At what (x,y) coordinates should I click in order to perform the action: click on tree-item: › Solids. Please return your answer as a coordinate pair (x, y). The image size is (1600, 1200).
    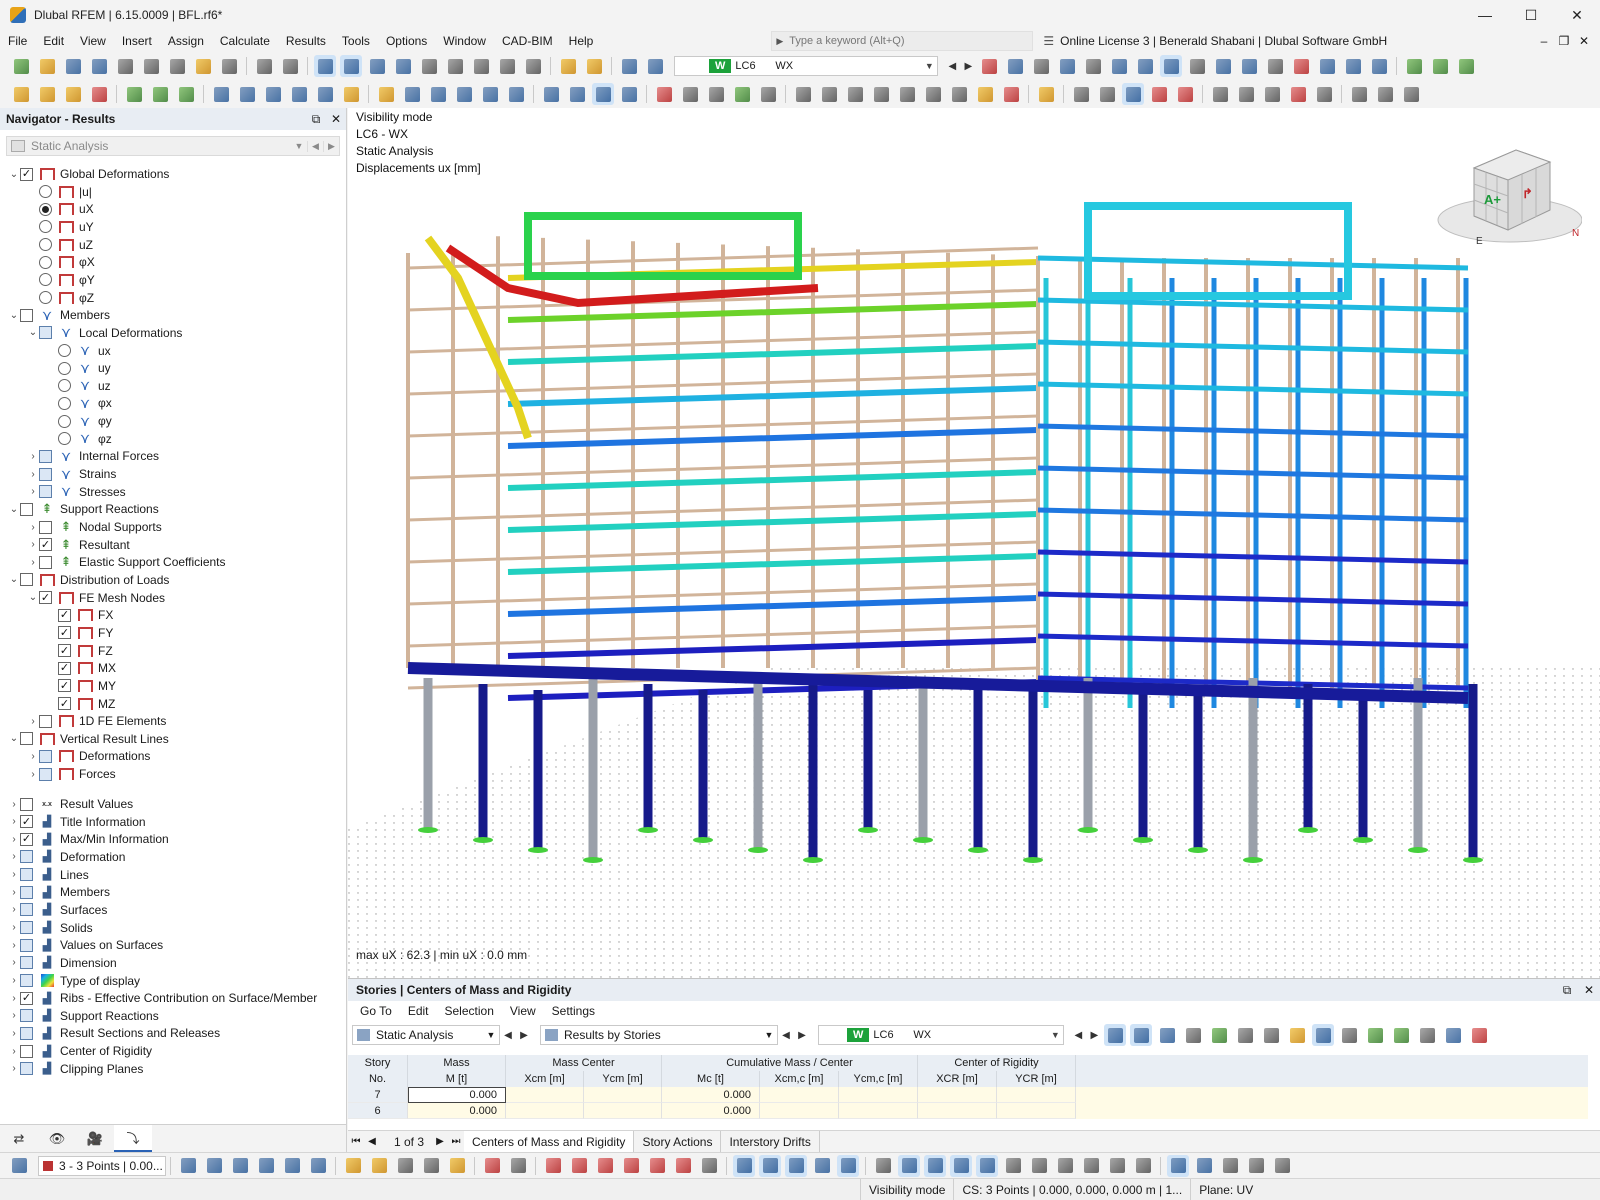
    Looking at the image, I should click on (50, 928).